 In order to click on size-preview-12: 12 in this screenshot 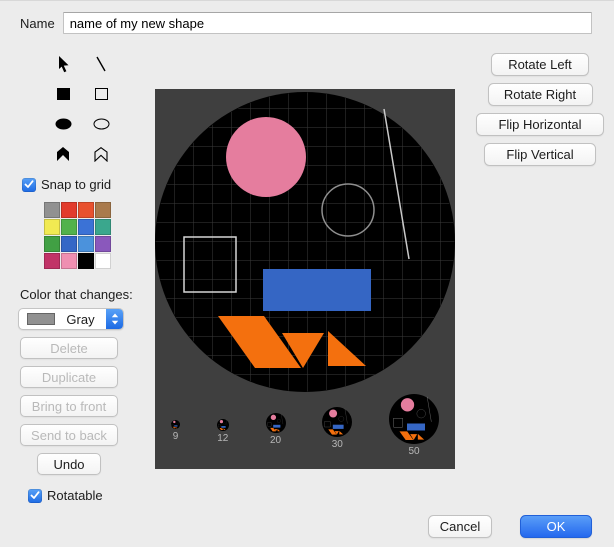, I will do `click(222, 431)`.